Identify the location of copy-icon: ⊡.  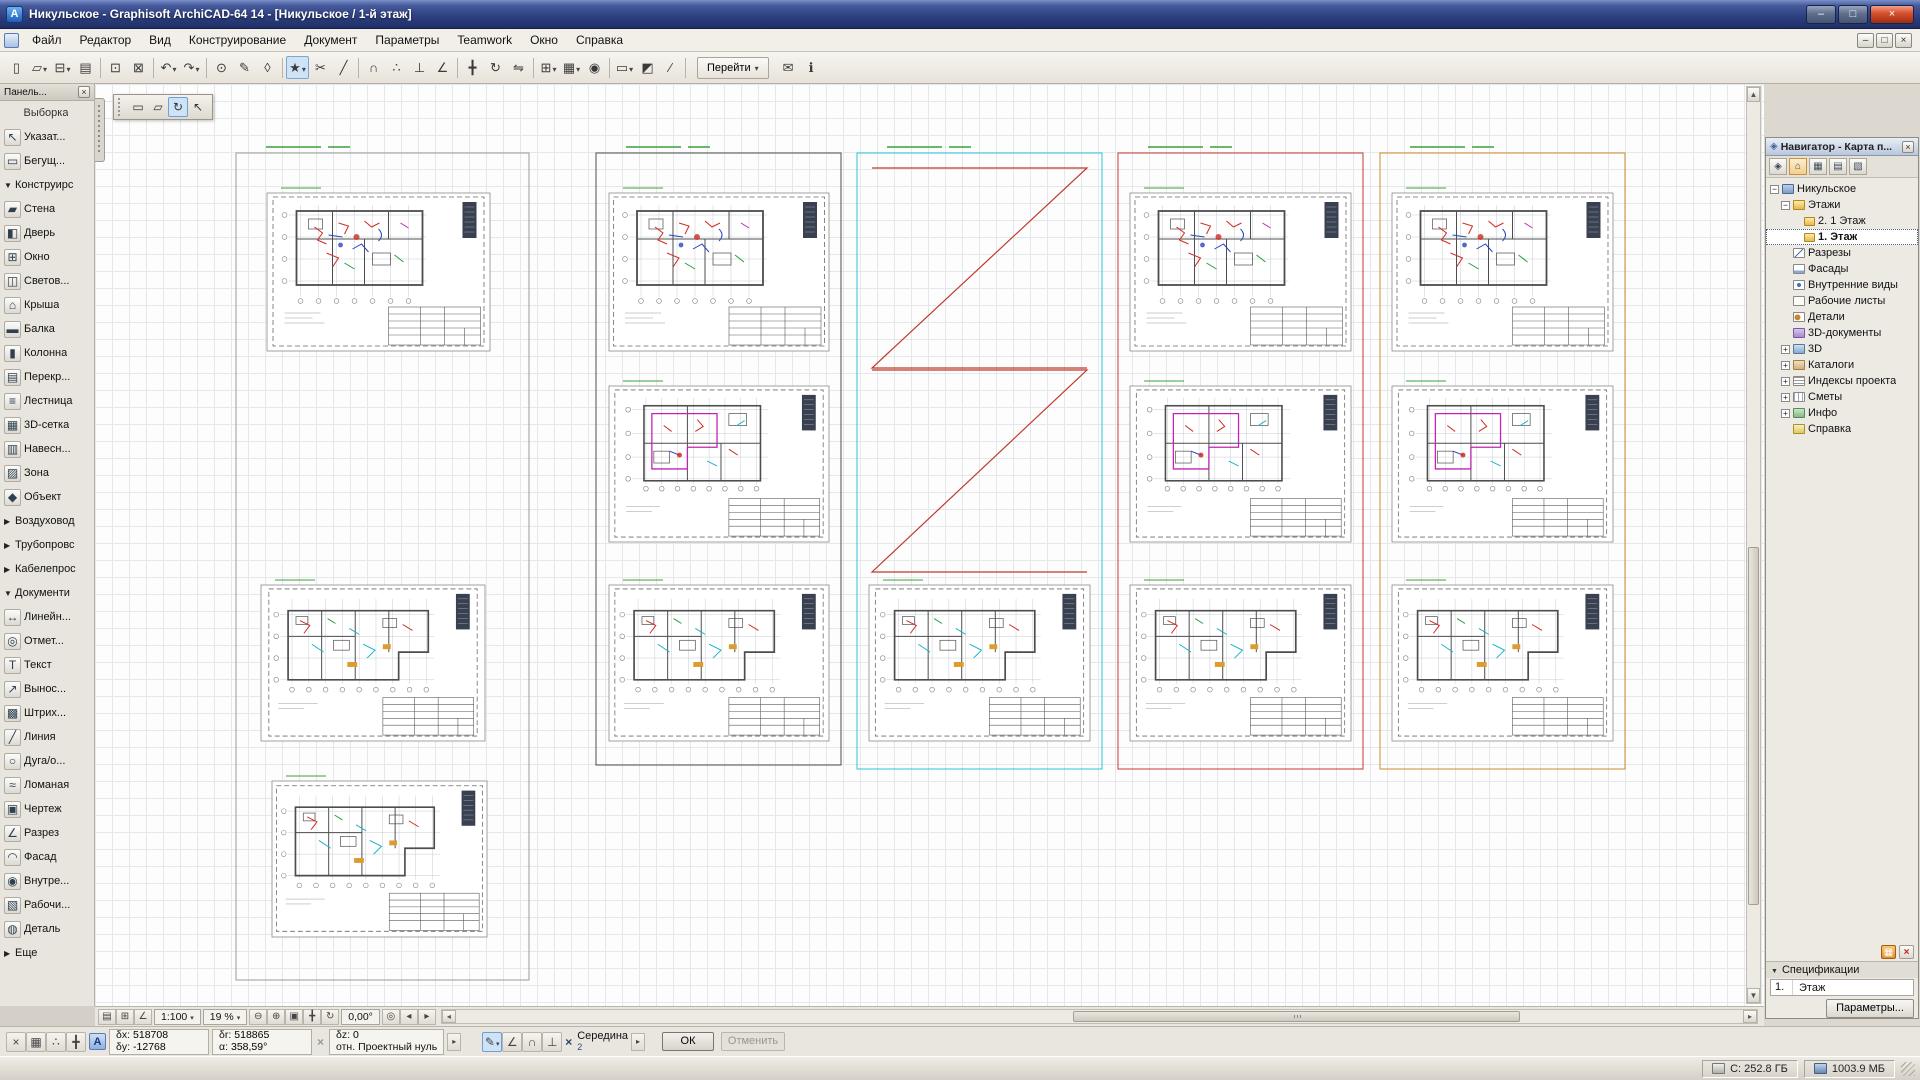
(115, 67).